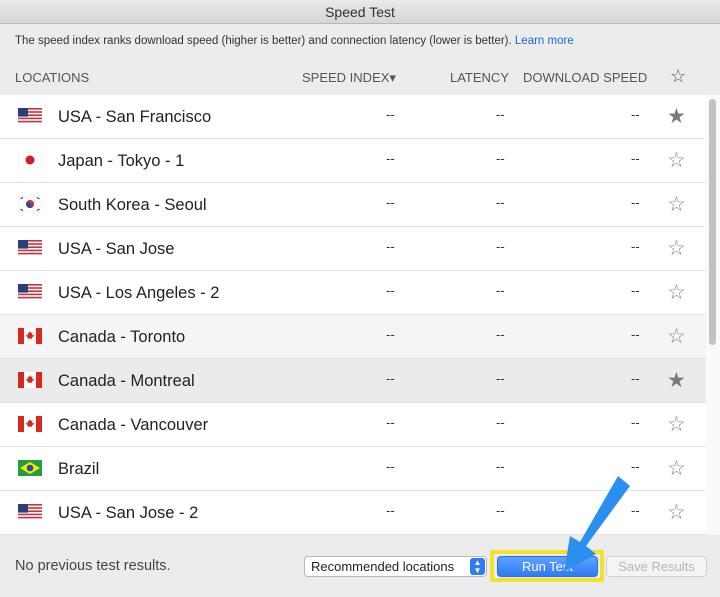 The width and height of the screenshot is (720, 597). What do you see at coordinates (353, 381) in the screenshot?
I see `list-item: Canada - Montreal -- -- -- ★` at bounding box center [353, 381].